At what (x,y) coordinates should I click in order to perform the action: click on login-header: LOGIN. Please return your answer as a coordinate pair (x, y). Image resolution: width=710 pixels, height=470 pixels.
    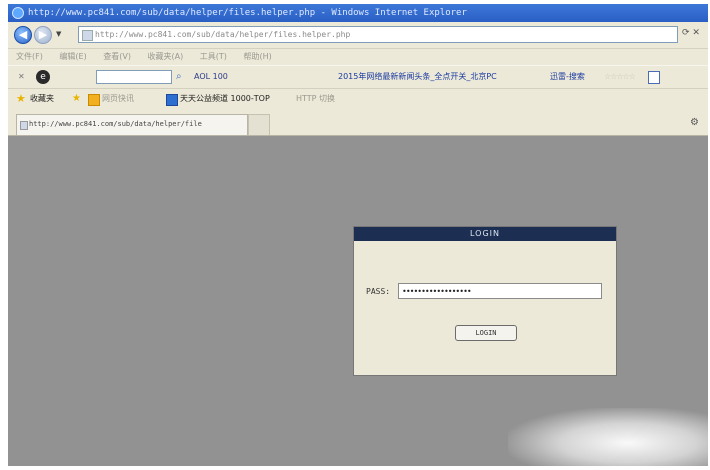
    Looking at the image, I should click on (485, 234).